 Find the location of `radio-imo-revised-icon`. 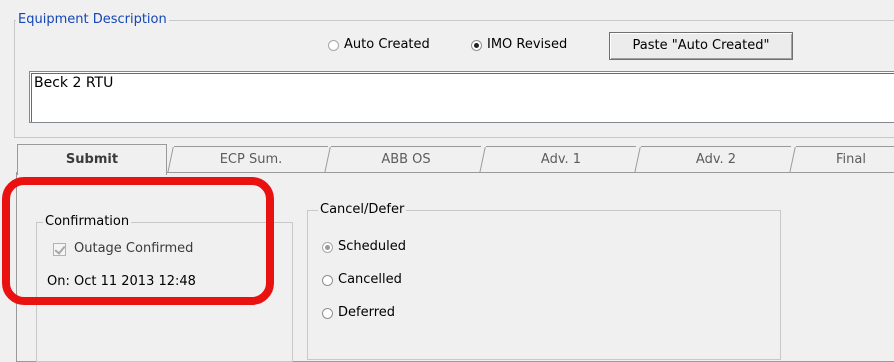

radio-imo-revised-icon is located at coordinates (476, 45).